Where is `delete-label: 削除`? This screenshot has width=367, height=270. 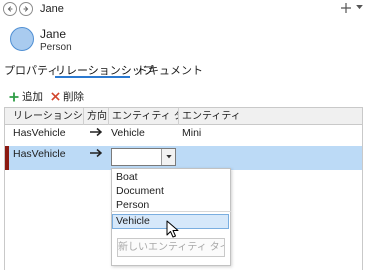
delete-label: 削除 is located at coordinates (73, 97).